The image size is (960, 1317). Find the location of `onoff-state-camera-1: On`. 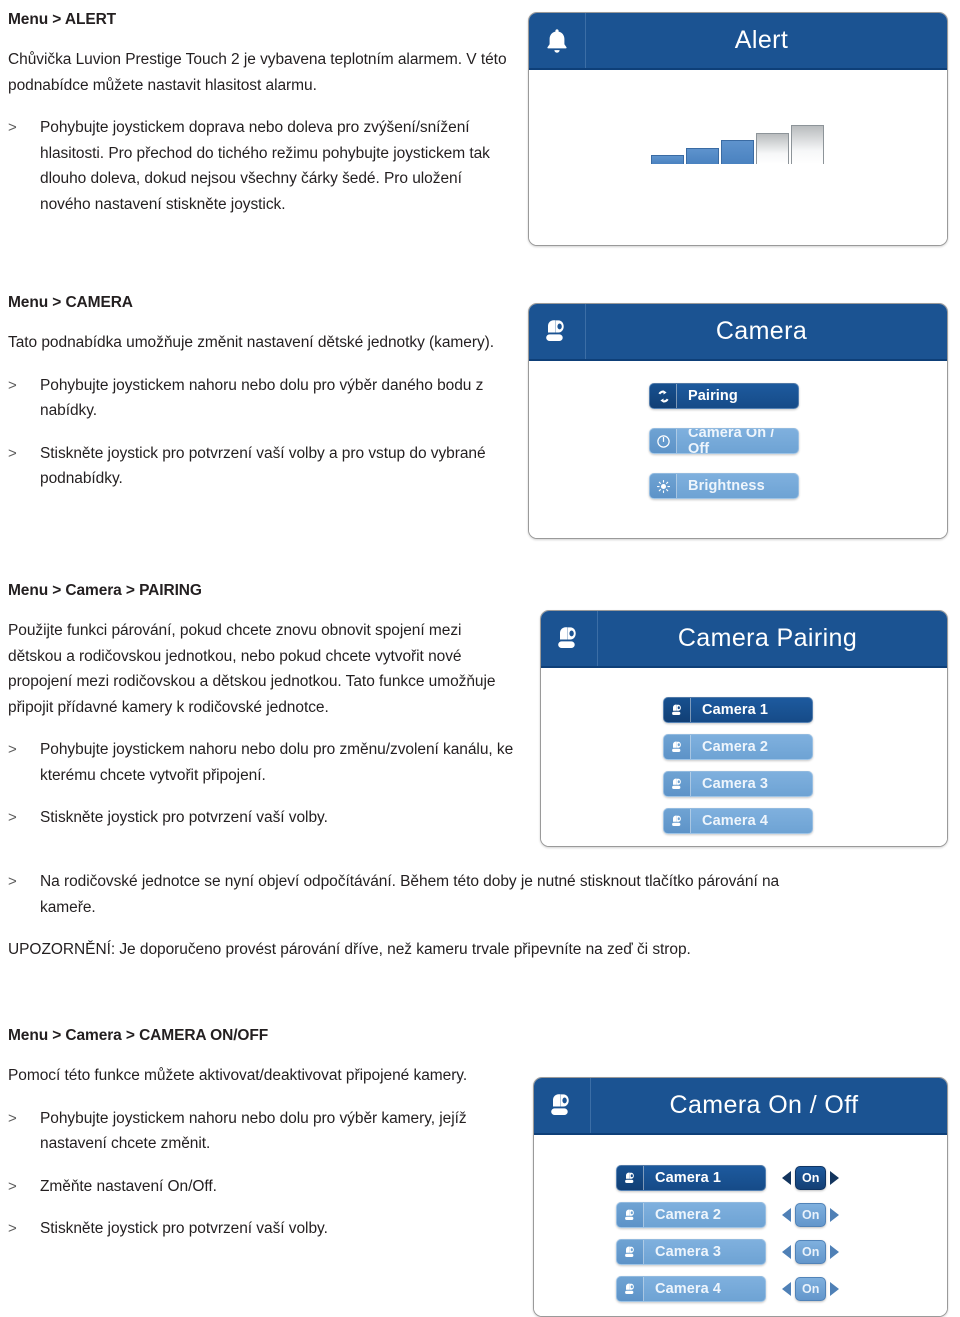

onoff-state-camera-1: On is located at coordinates (811, 1178).